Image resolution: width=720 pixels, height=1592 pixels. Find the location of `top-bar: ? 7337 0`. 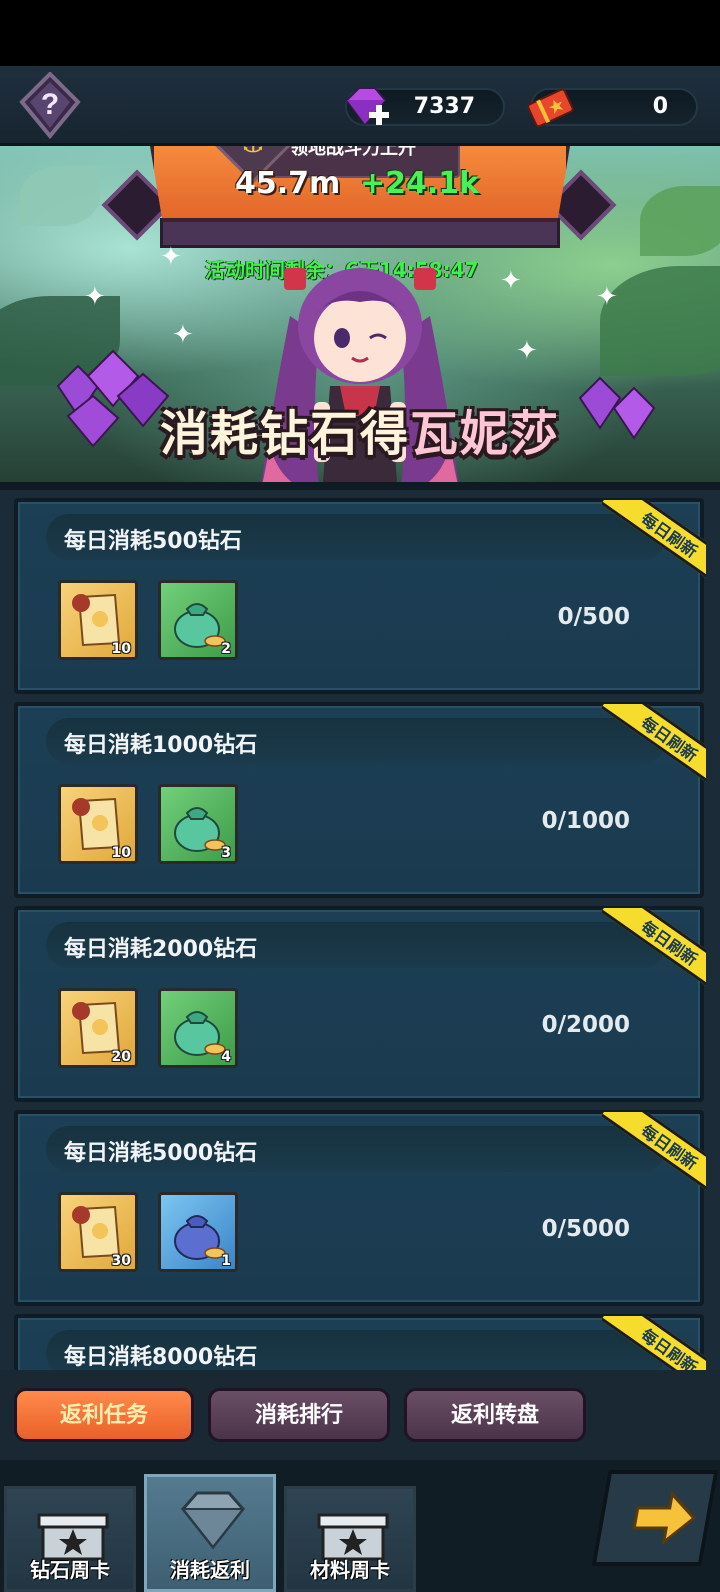

top-bar: ? 7337 0 is located at coordinates (360, 106).